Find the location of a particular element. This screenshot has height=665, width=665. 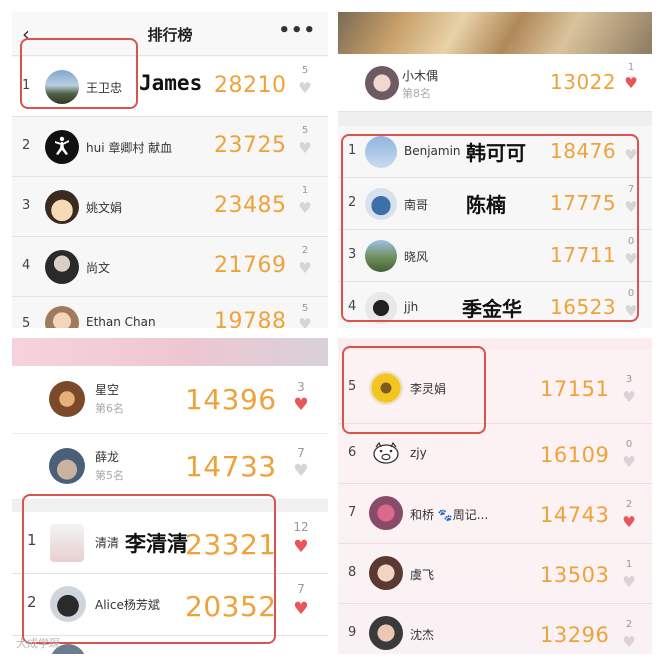

handwritten-annotation: James is located at coordinates (171, 83).